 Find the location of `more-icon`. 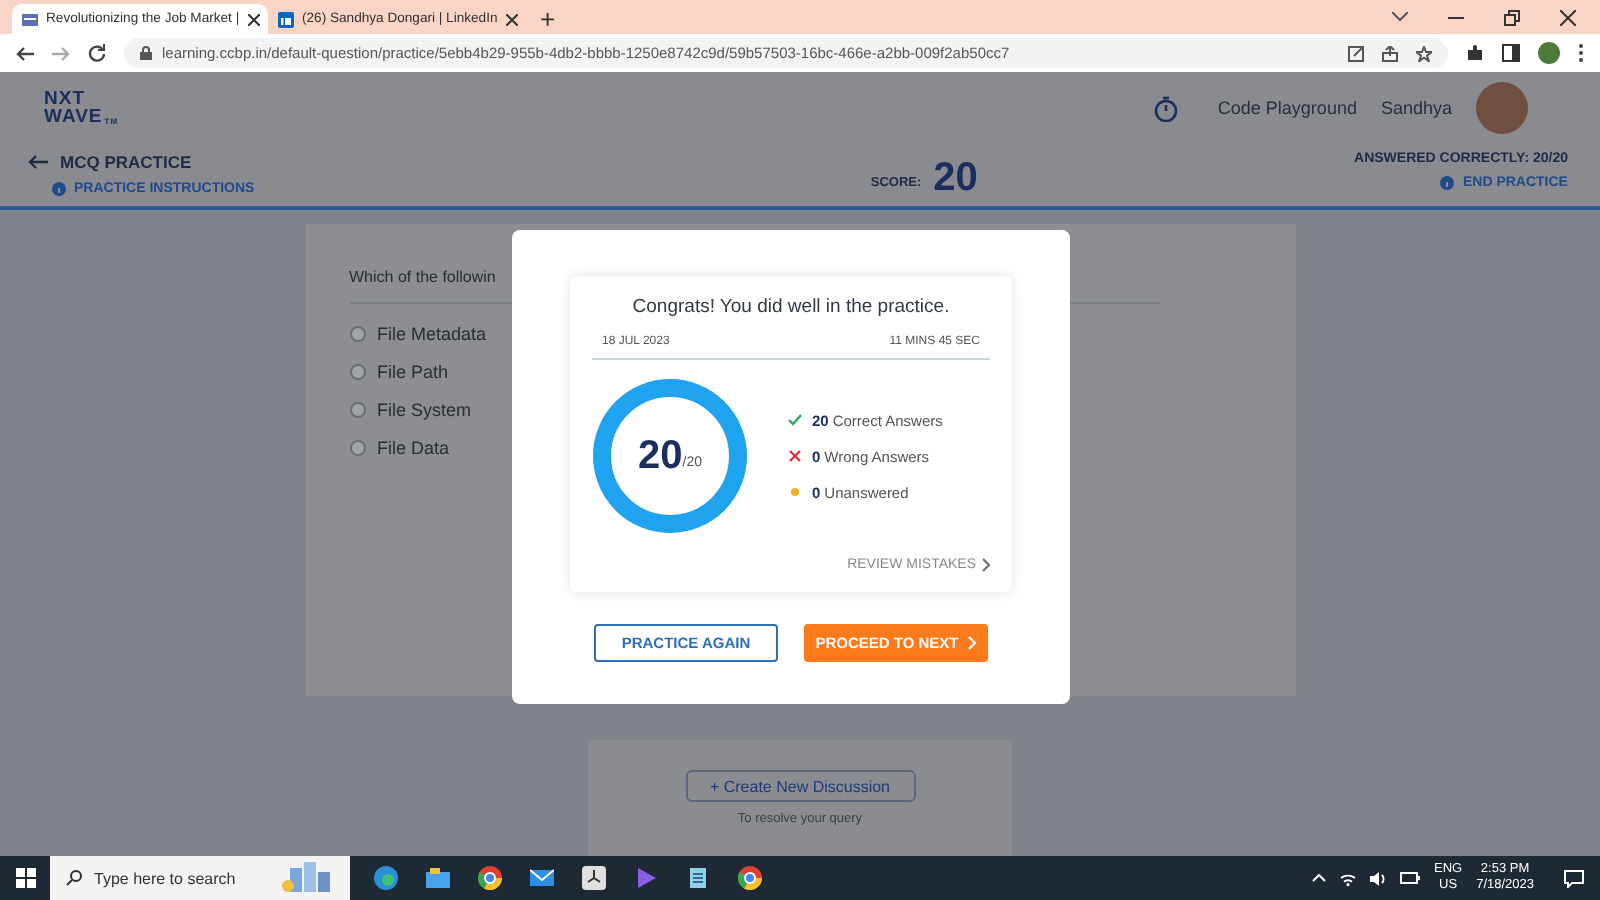

more-icon is located at coordinates (1581, 53).